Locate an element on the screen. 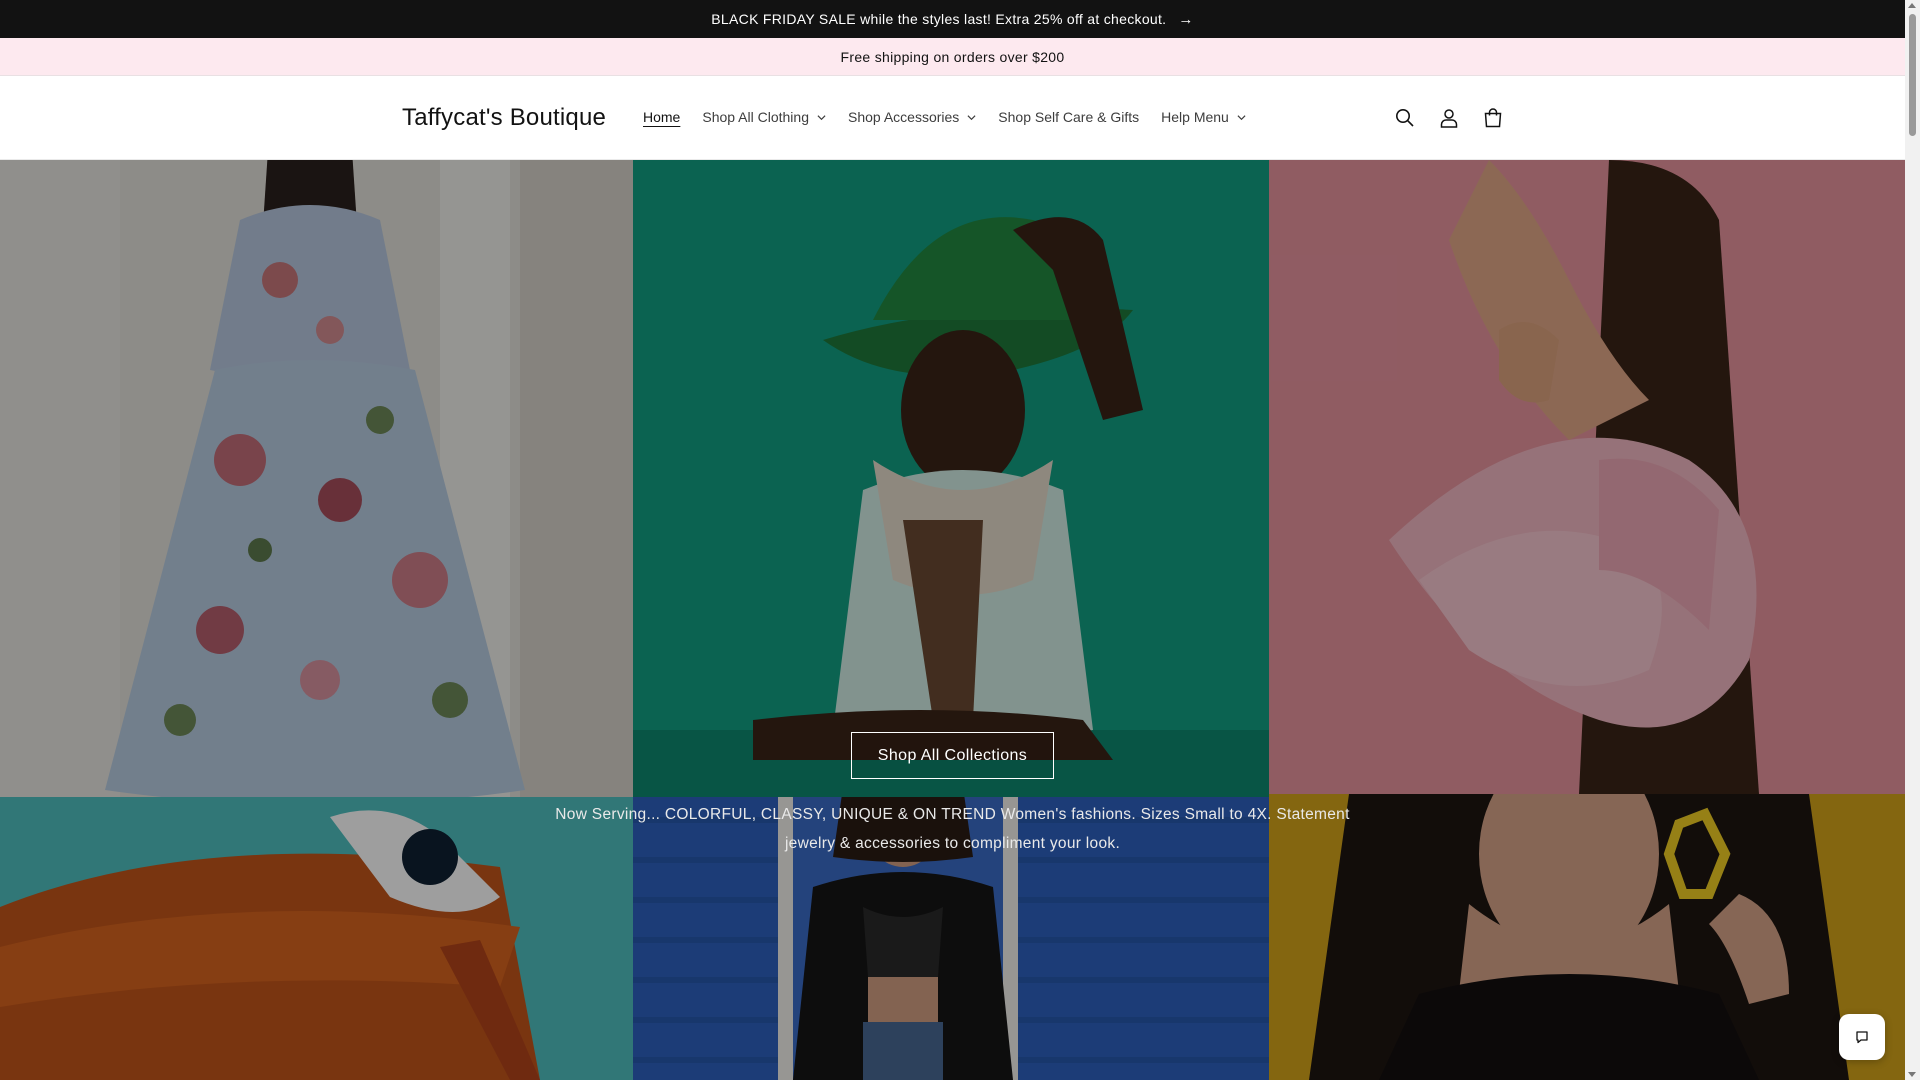 Image resolution: width=1920 pixels, height=1080 pixels. cart-icon is located at coordinates (1493, 118).